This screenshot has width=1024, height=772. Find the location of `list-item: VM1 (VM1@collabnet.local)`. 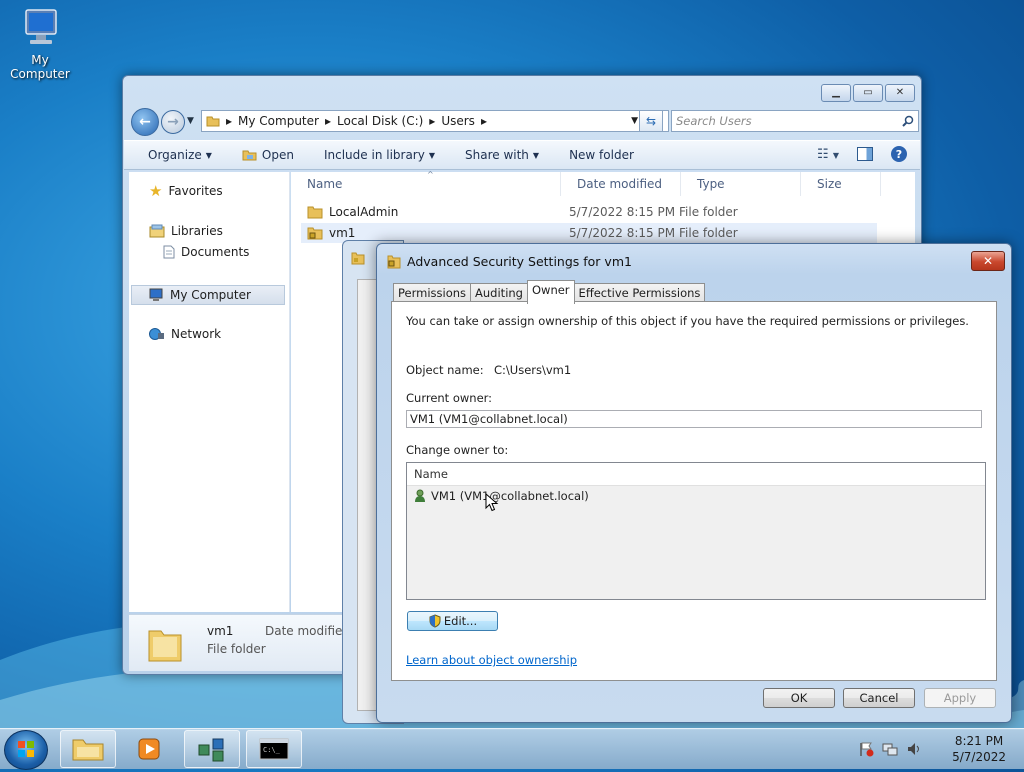

list-item: VM1 (VM1@collabnet.local) is located at coordinates (501, 496).